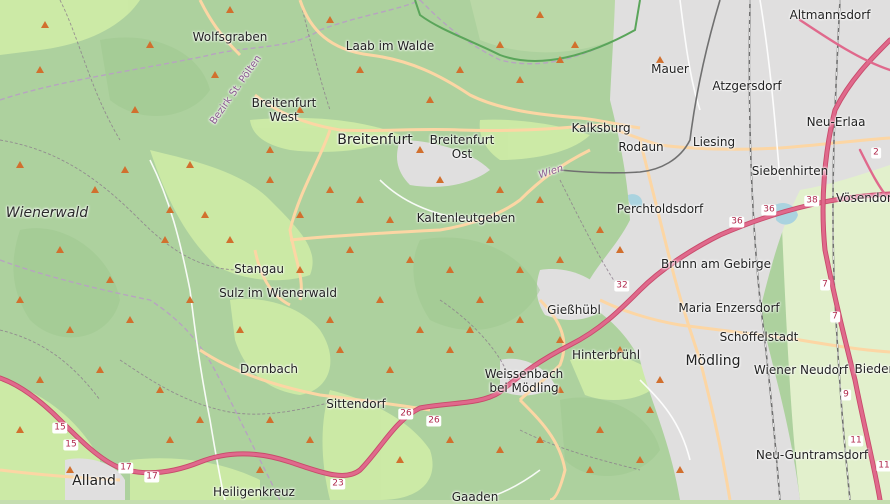 This screenshot has width=890, height=504. What do you see at coordinates (836, 122) in the screenshot?
I see `place-label-neu-erlaa: Neu-Erlaa` at bounding box center [836, 122].